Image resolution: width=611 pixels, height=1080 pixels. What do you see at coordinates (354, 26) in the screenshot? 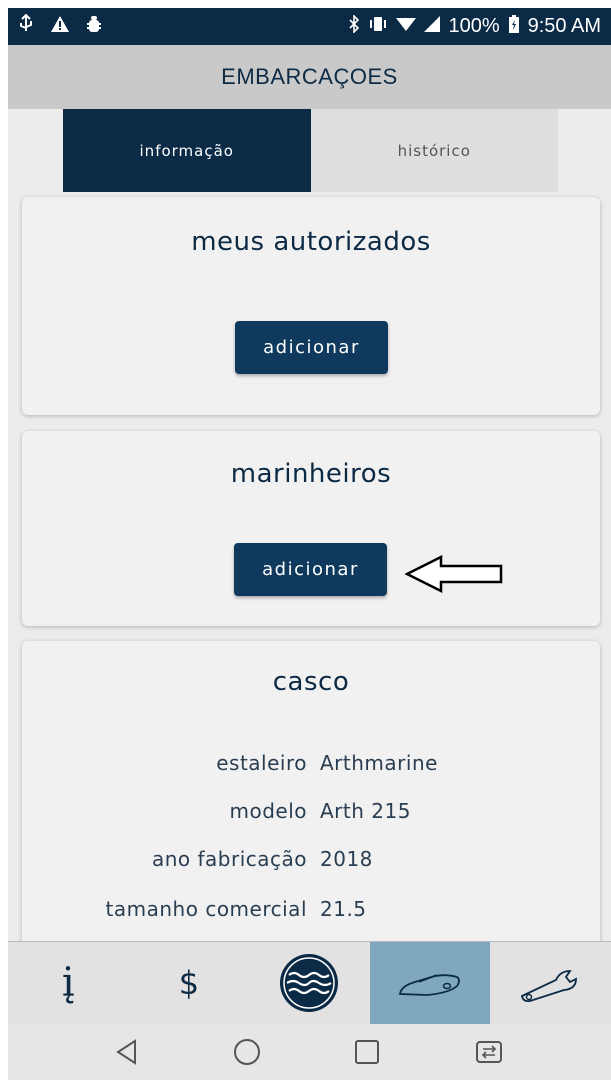
I see `bluetooth-icon` at bounding box center [354, 26].